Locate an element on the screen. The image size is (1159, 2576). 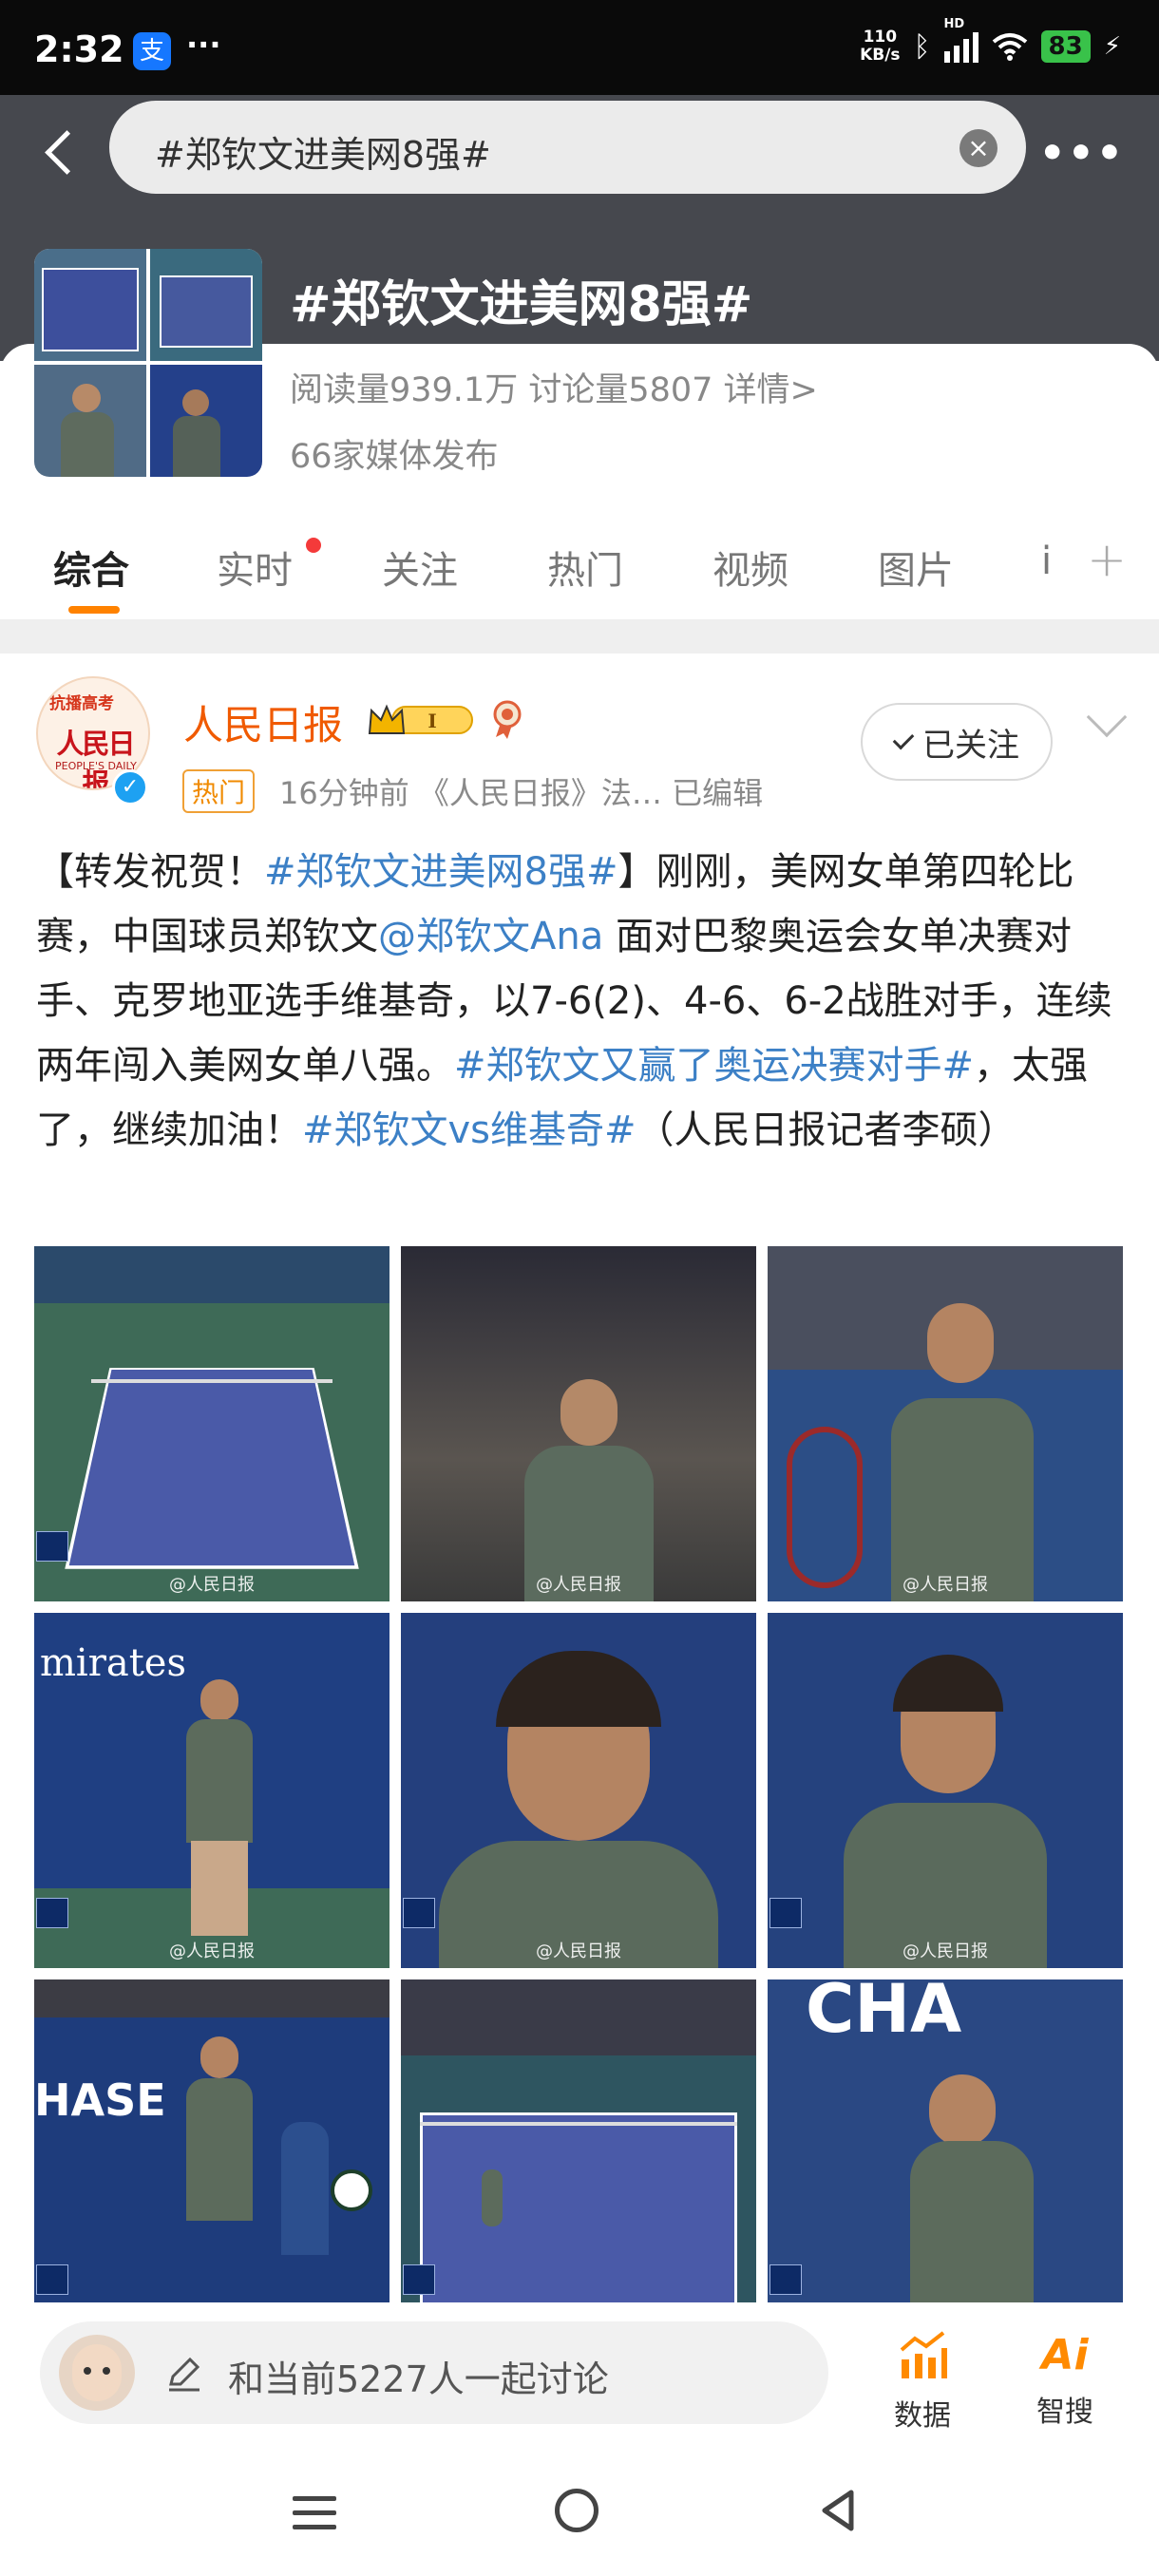
top-nav: #郑钦文进美网8强# × ••• is located at coordinates (579, 147).